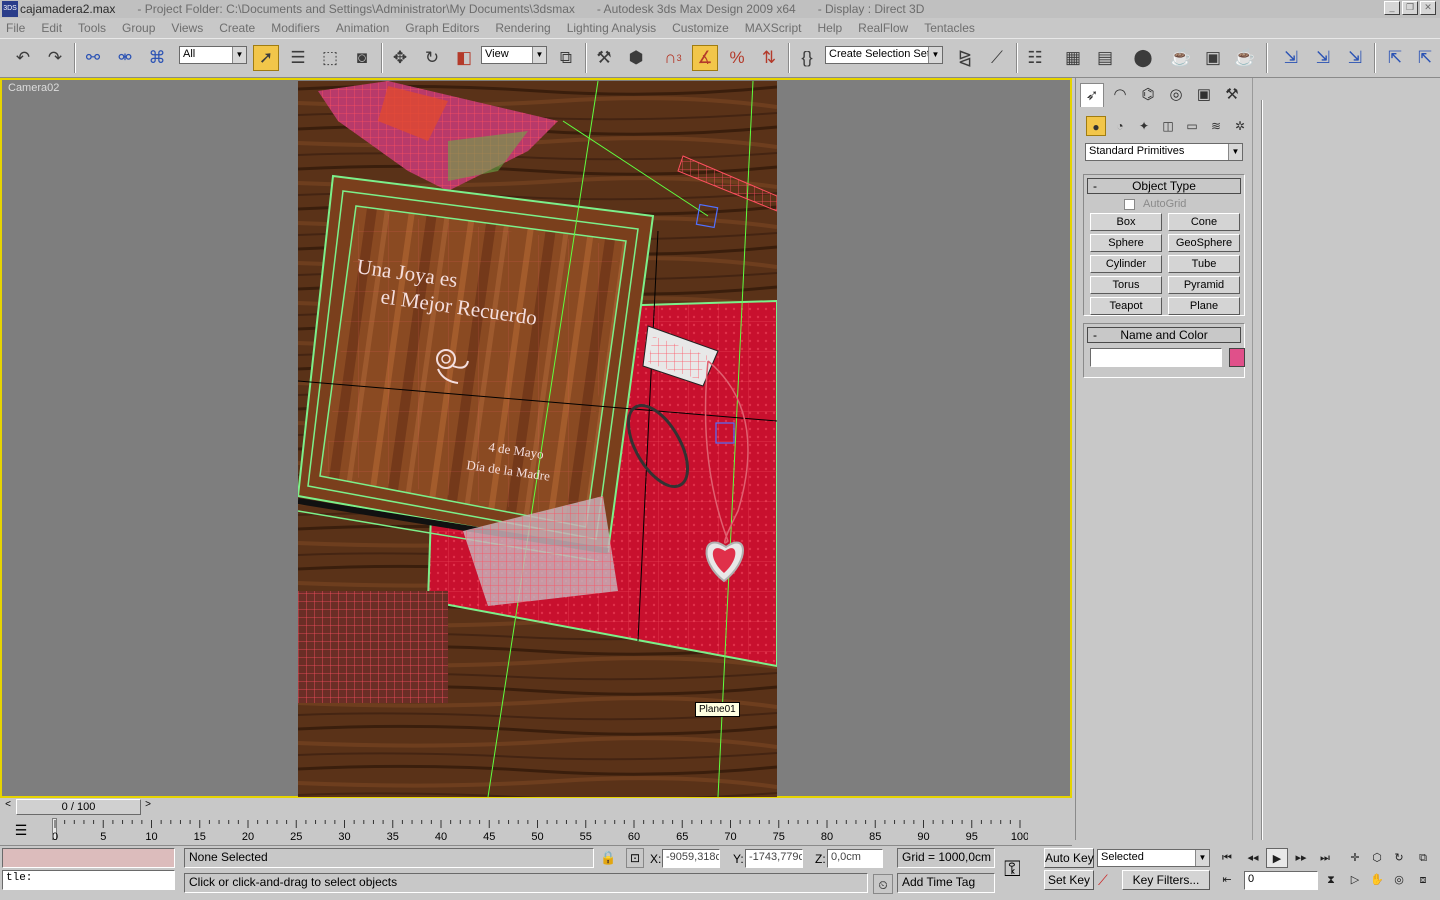 This screenshot has width=1440, height=900. What do you see at coordinates (187, 28) in the screenshot?
I see `menu-views: Views` at bounding box center [187, 28].